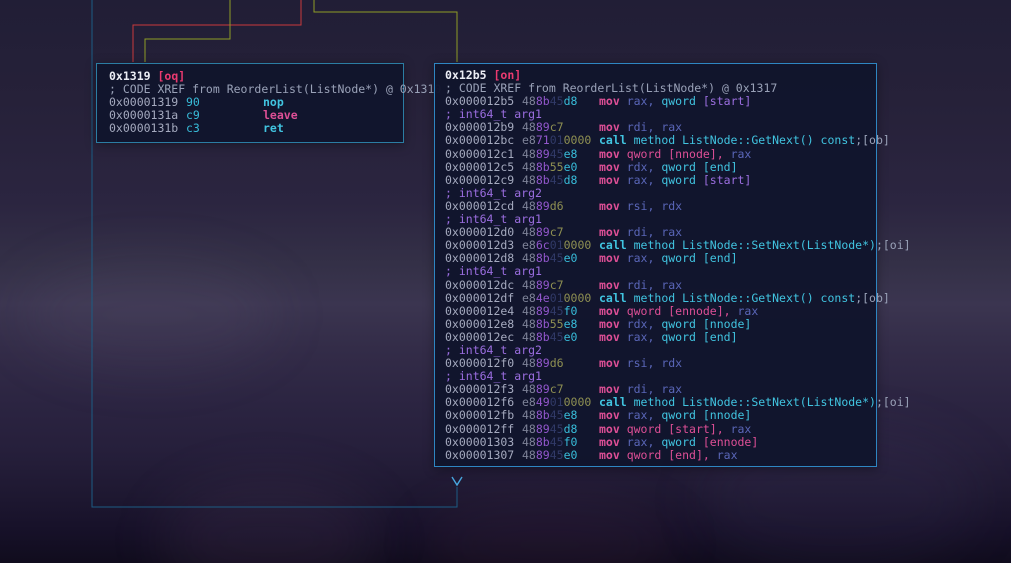  Describe the element at coordinates (744, 297) in the screenshot. I see `asm-token: method ListNode::GetNext() const` at that location.